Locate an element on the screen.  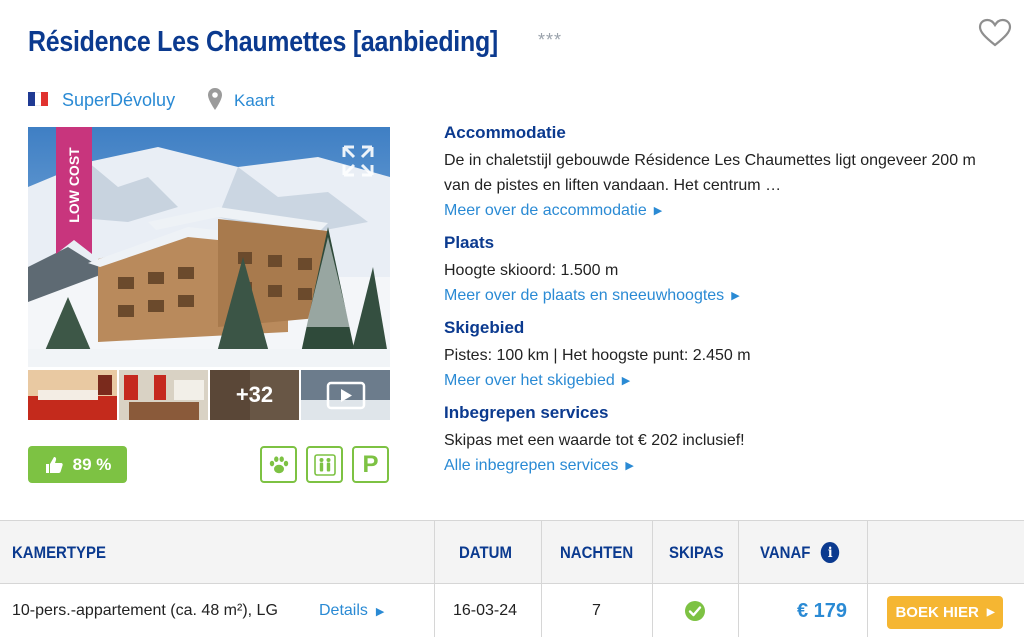
details-label: Details is located at coordinates (343, 610).